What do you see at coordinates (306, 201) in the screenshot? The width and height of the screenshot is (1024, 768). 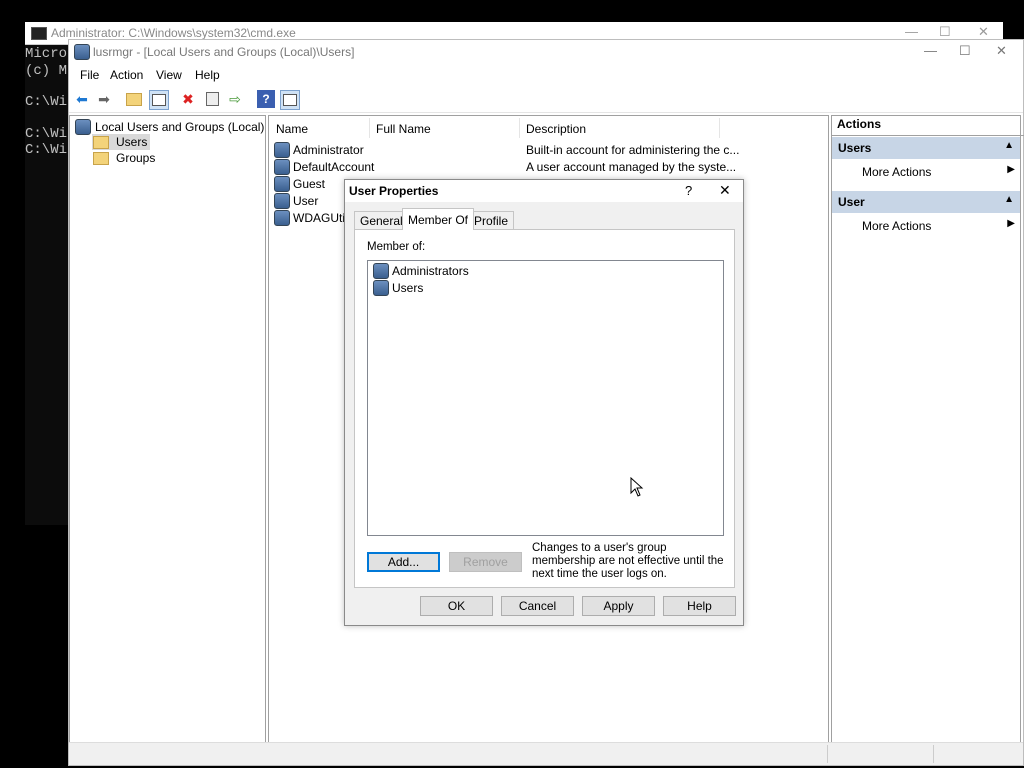 I see `user-name: User` at bounding box center [306, 201].